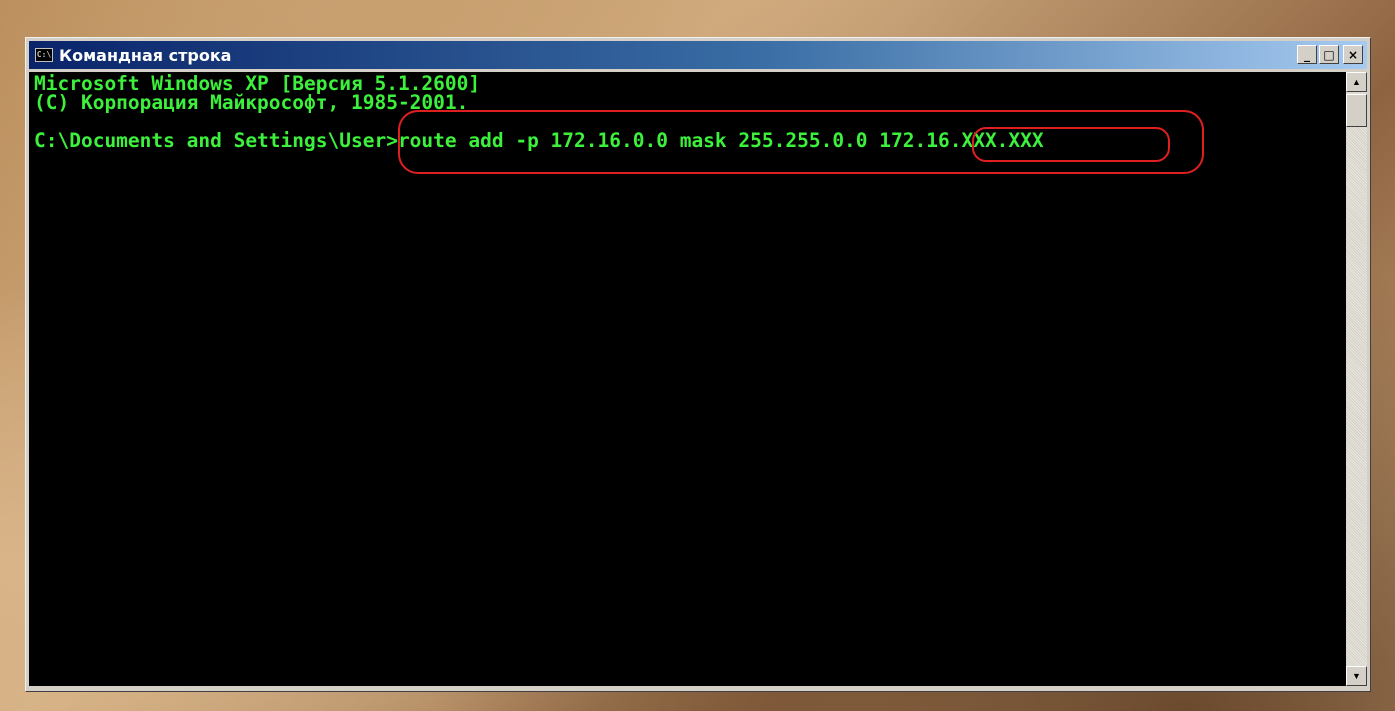 Image resolution: width=1395 pixels, height=711 pixels. I want to click on scroll-thumb, so click(1356, 110).